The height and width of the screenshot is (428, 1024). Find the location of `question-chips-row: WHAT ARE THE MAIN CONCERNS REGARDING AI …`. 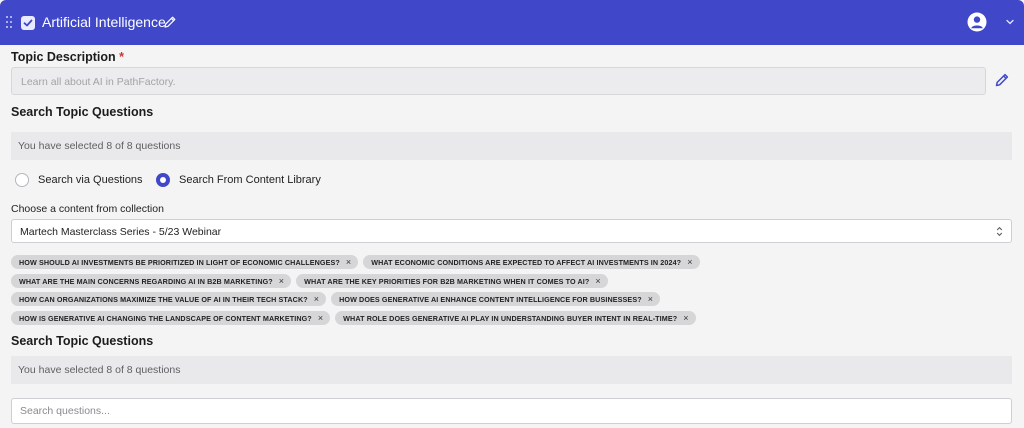

question-chips-row: WHAT ARE THE MAIN CONCERNS REGARDING AI … is located at coordinates (309, 281).